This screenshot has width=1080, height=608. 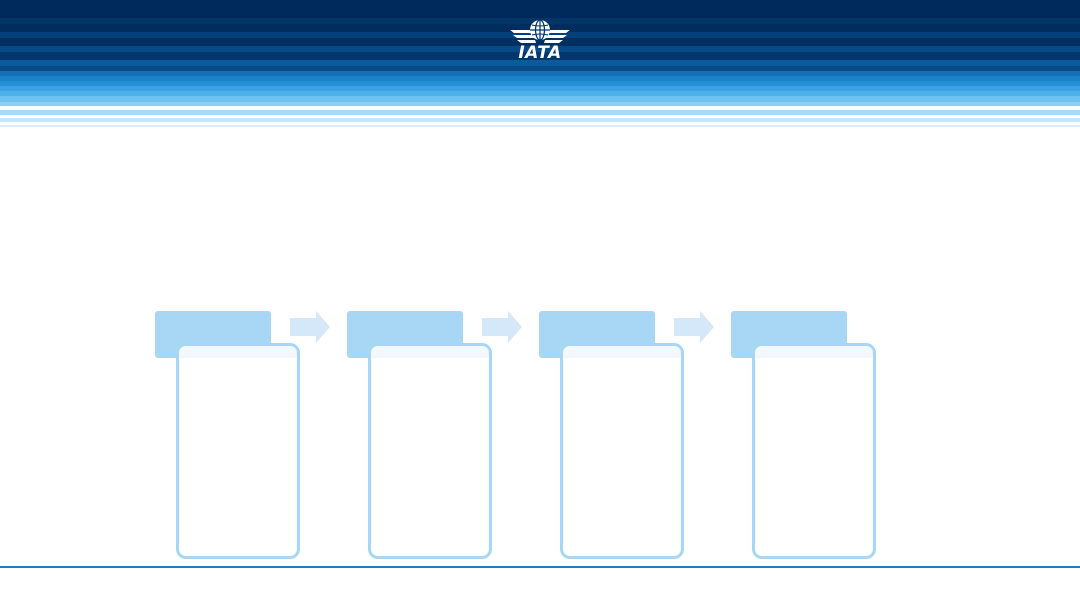 I want to click on iata-globe-wings-icon, so click(x=540, y=31).